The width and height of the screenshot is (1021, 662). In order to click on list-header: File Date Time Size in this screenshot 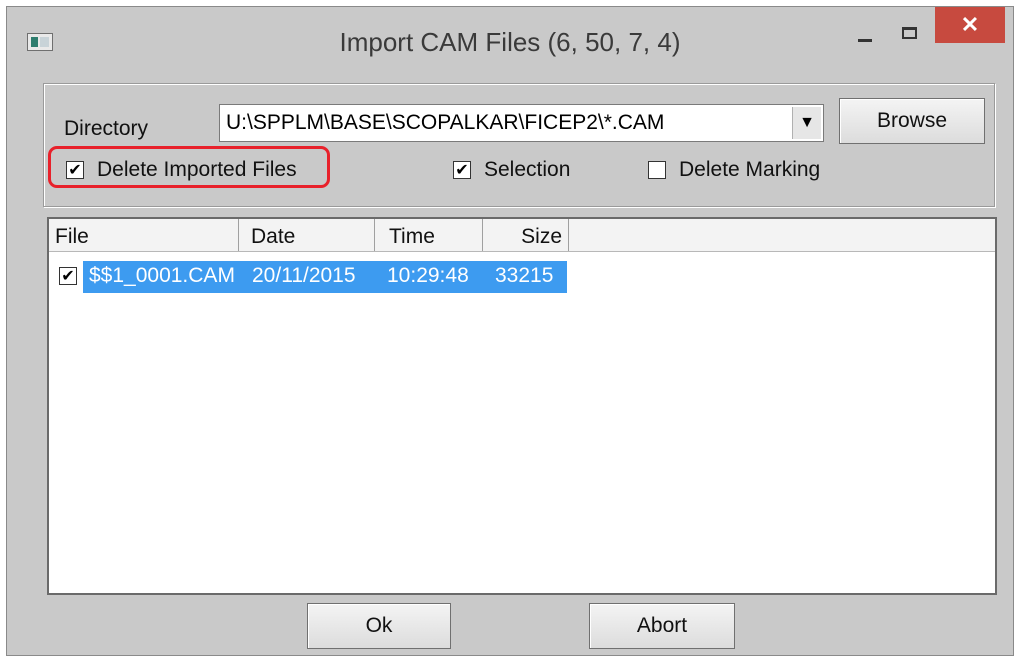, I will do `click(522, 235)`.